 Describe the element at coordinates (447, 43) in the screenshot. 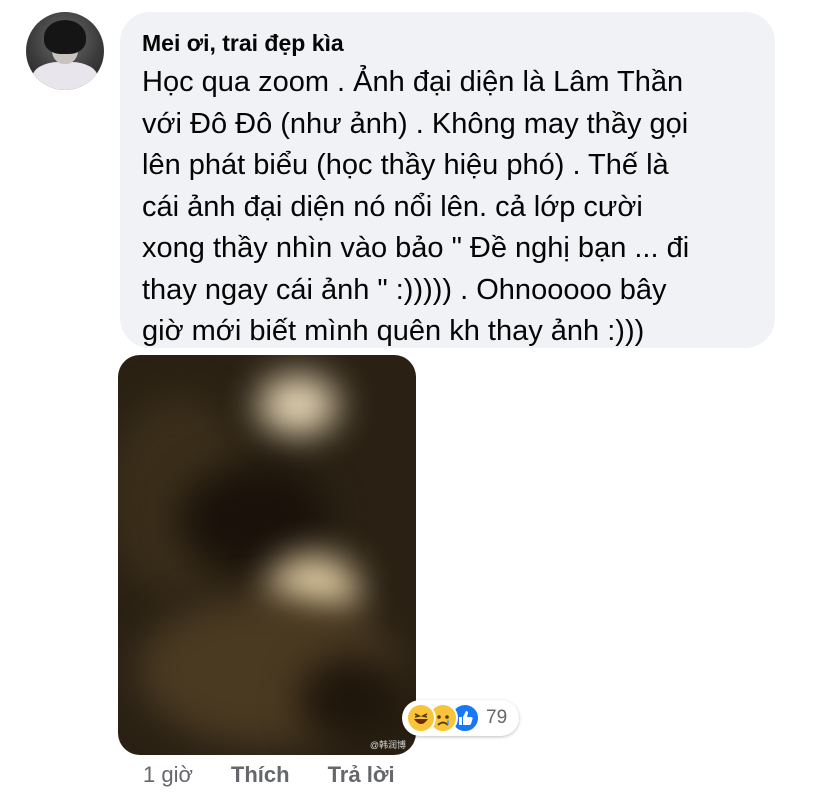

I see `comment-author: Mei ơi, trai đẹp kìa` at that location.